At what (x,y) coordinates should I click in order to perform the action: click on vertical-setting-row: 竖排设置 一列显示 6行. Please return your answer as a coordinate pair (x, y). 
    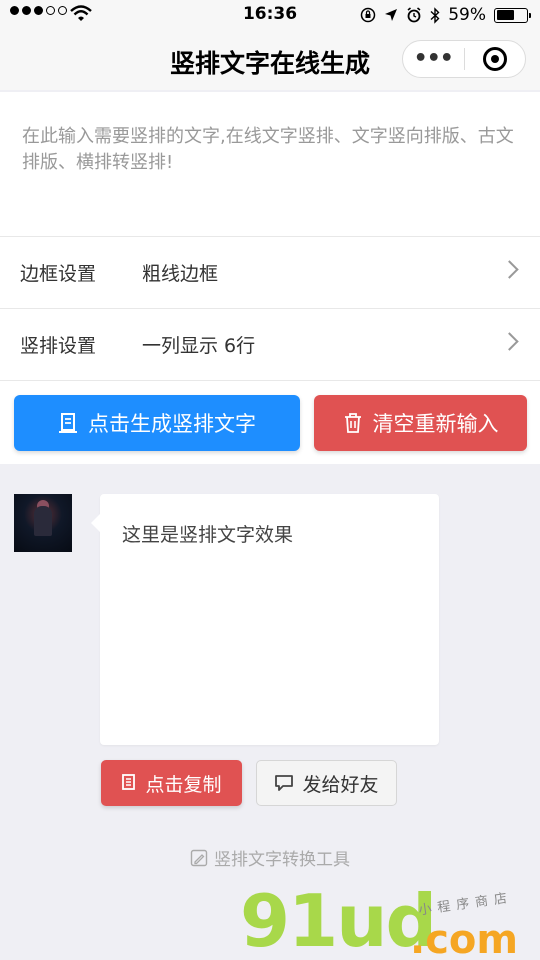
    Looking at the image, I should click on (270, 344).